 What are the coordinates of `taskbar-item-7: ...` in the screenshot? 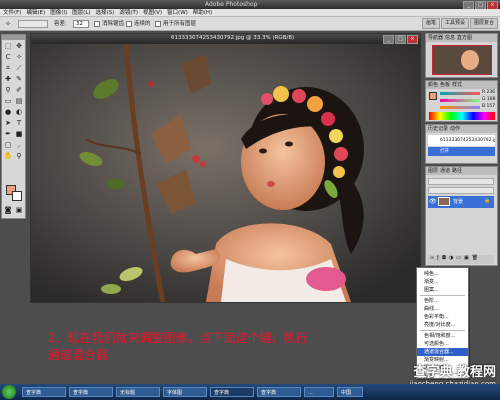 It's located at (319, 392).